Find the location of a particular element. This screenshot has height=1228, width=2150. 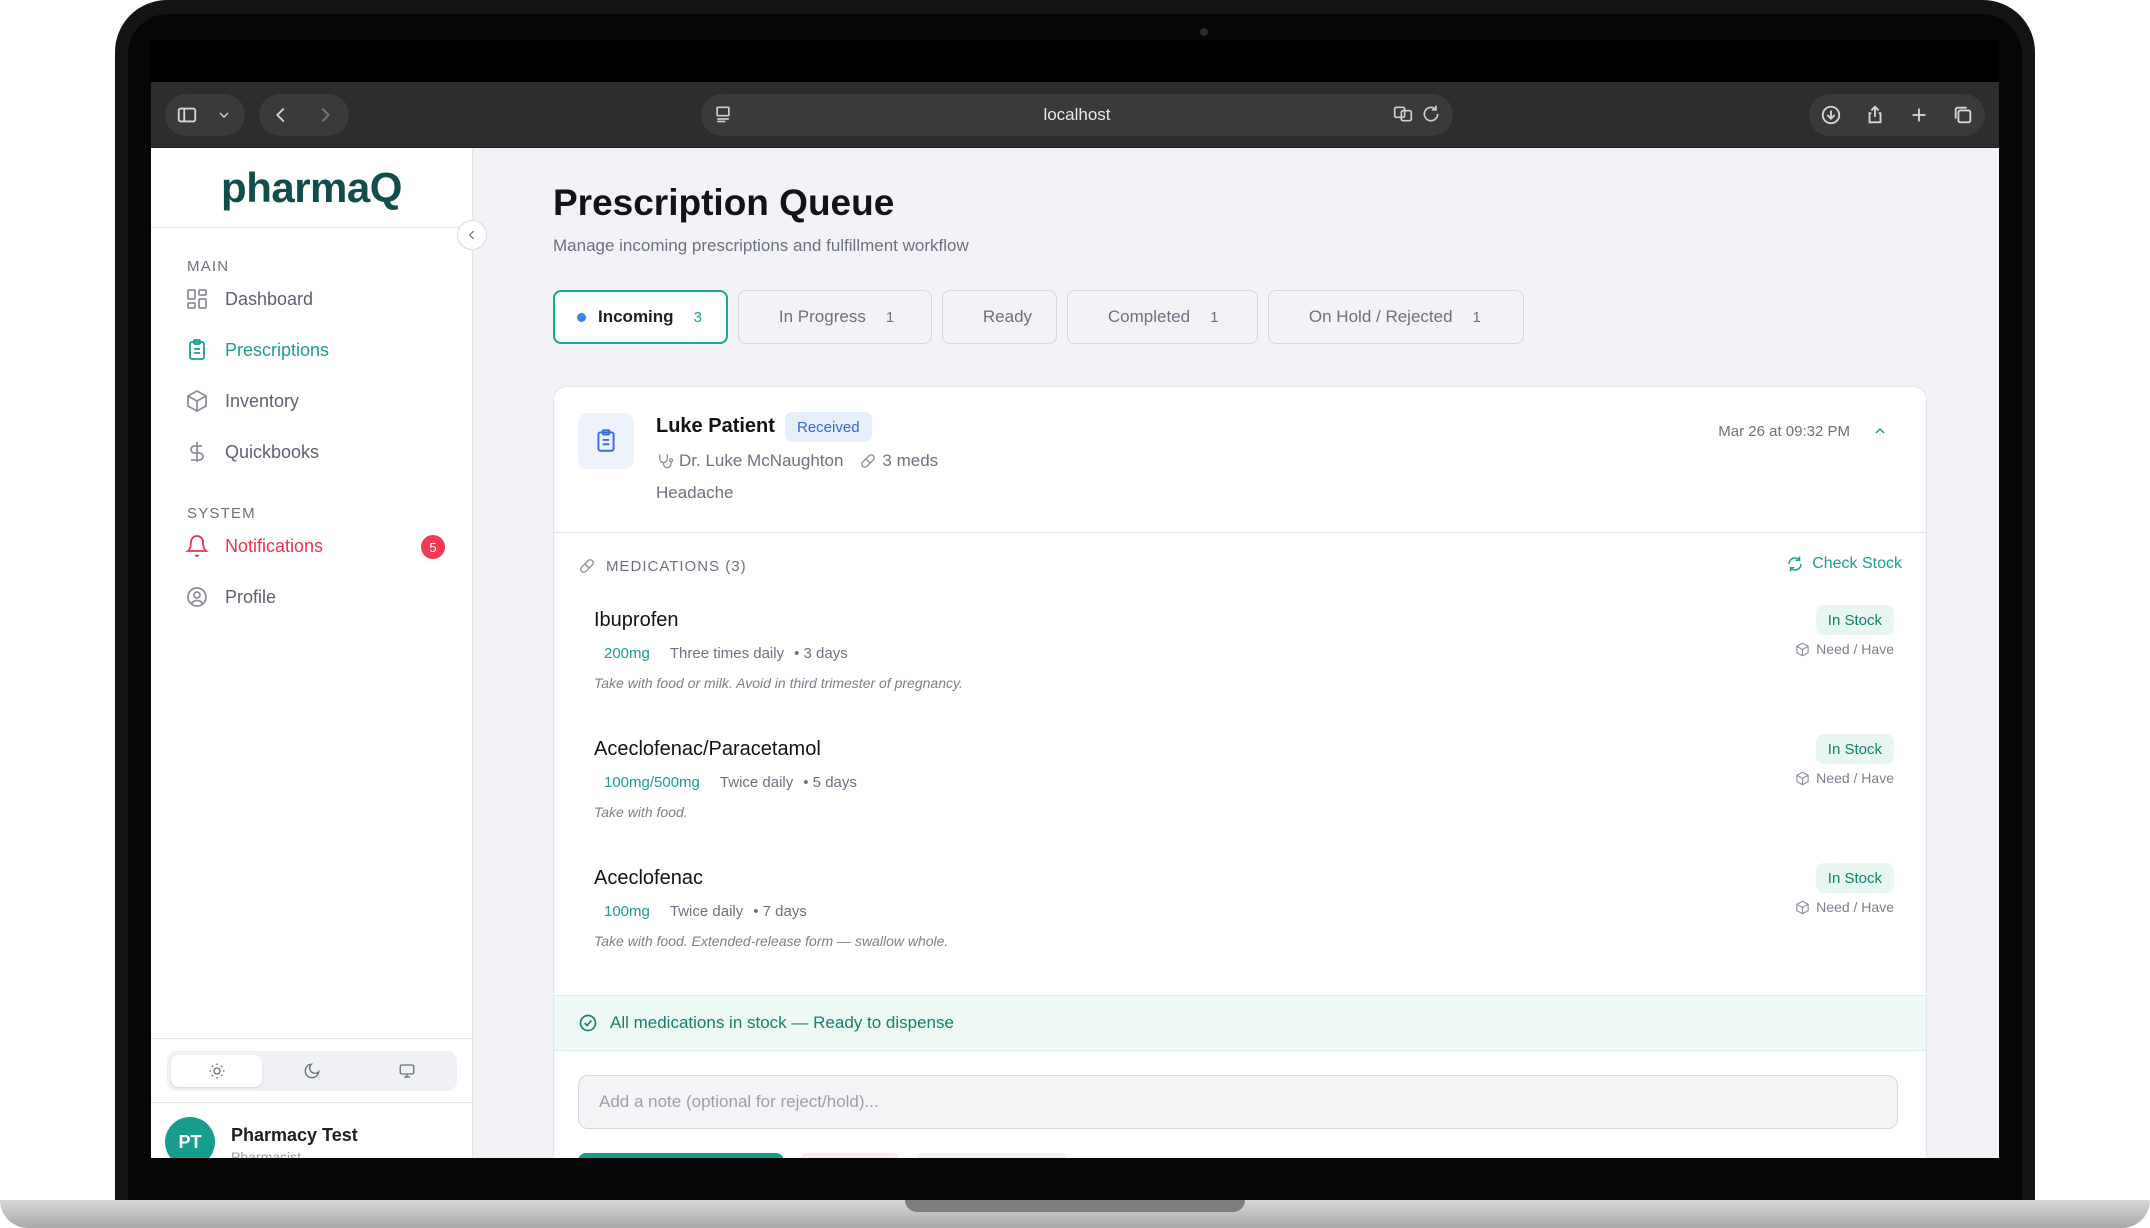

hold-button is located at coordinates (992, 1155).